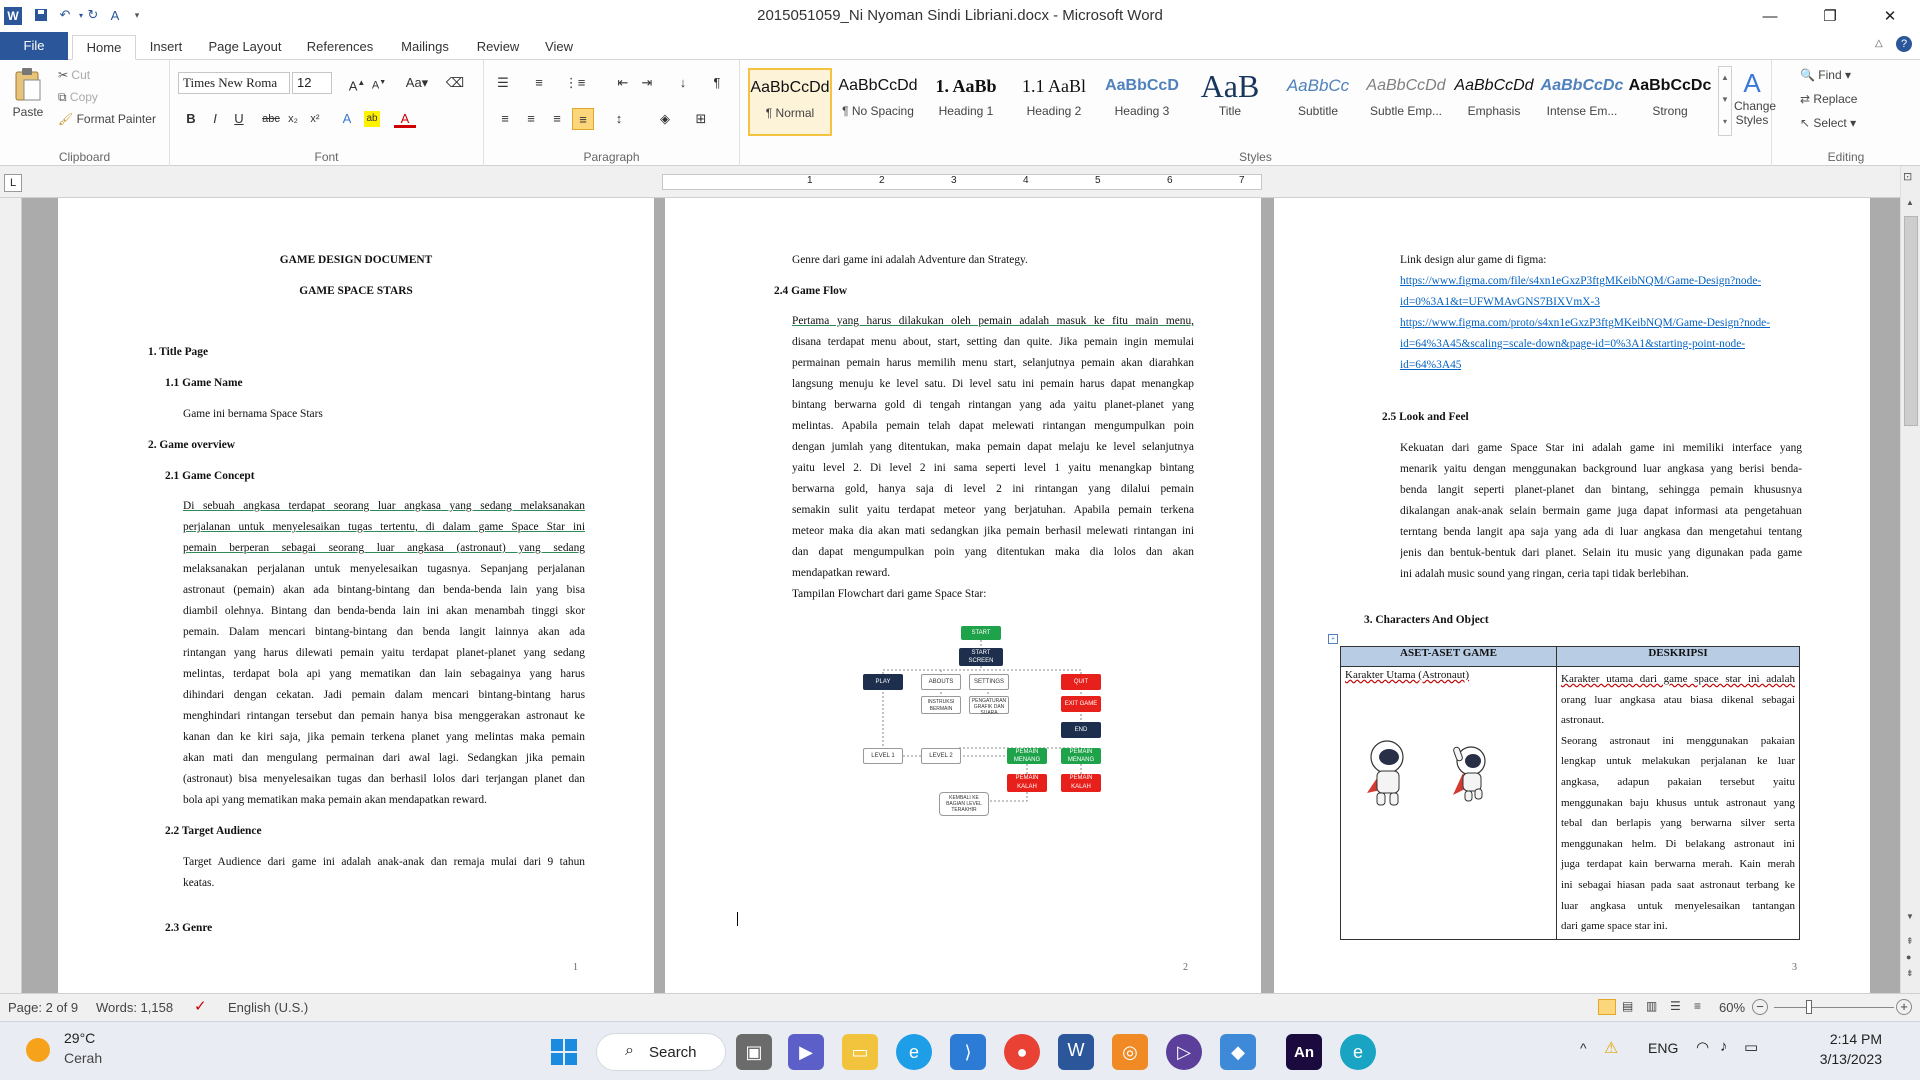  I want to click on superscript-icon: x², so click(315, 119).